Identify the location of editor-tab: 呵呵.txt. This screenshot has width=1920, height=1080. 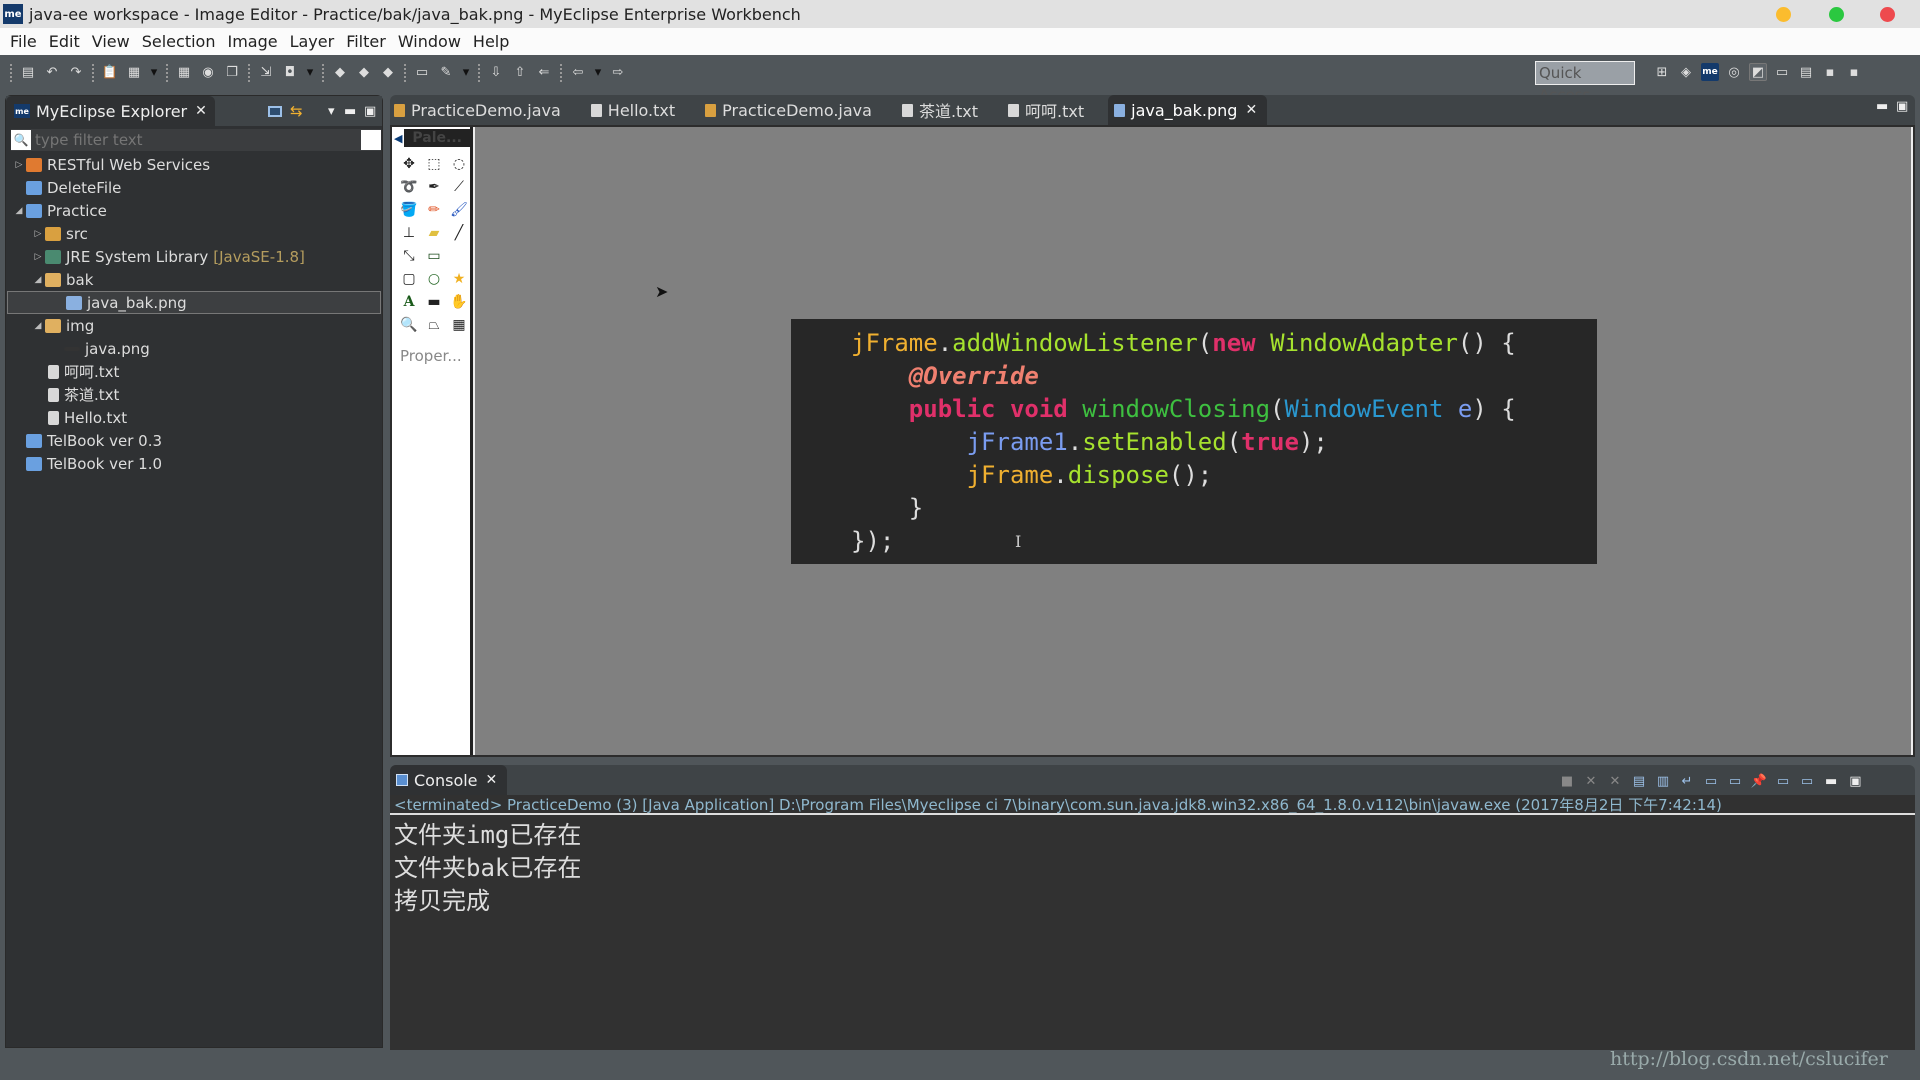
(1048, 110).